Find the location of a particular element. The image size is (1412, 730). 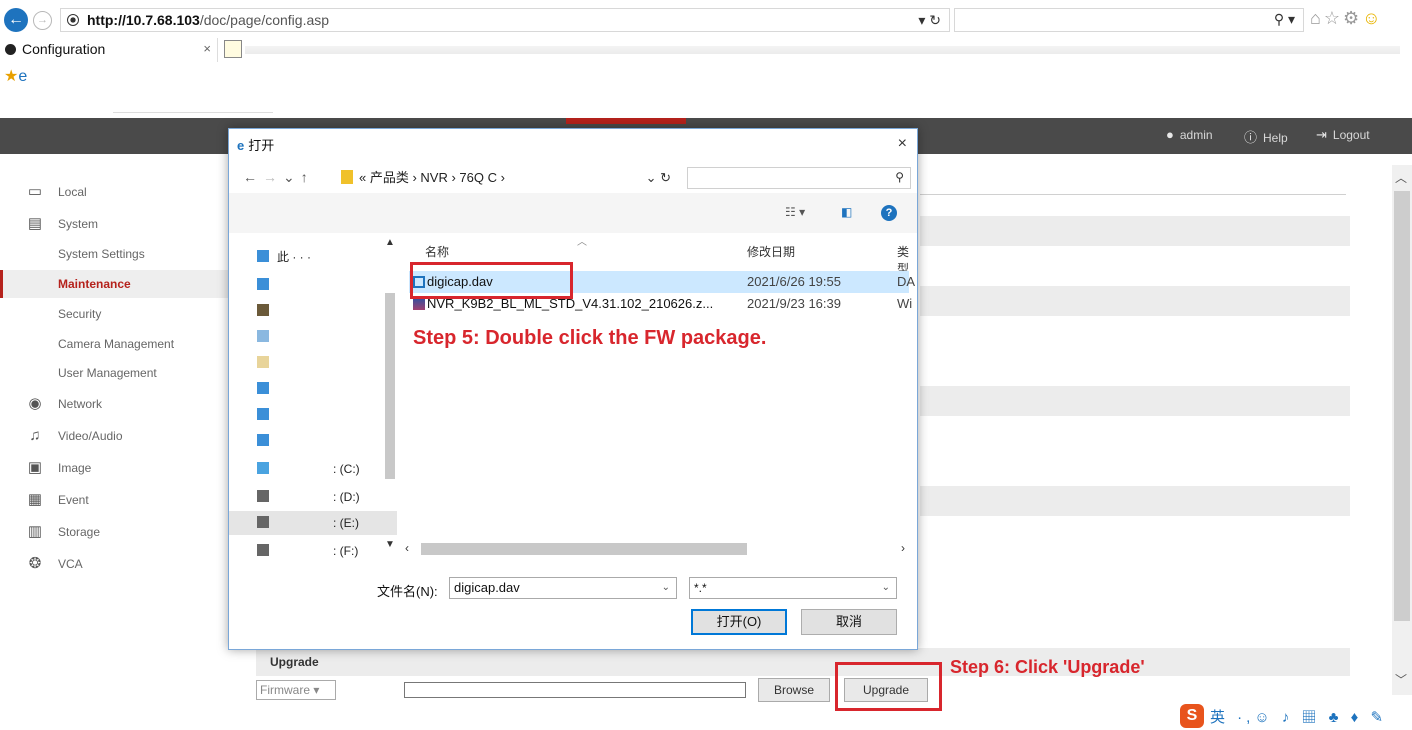

sidebar-item-label: Event is located at coordinates (73, 500).